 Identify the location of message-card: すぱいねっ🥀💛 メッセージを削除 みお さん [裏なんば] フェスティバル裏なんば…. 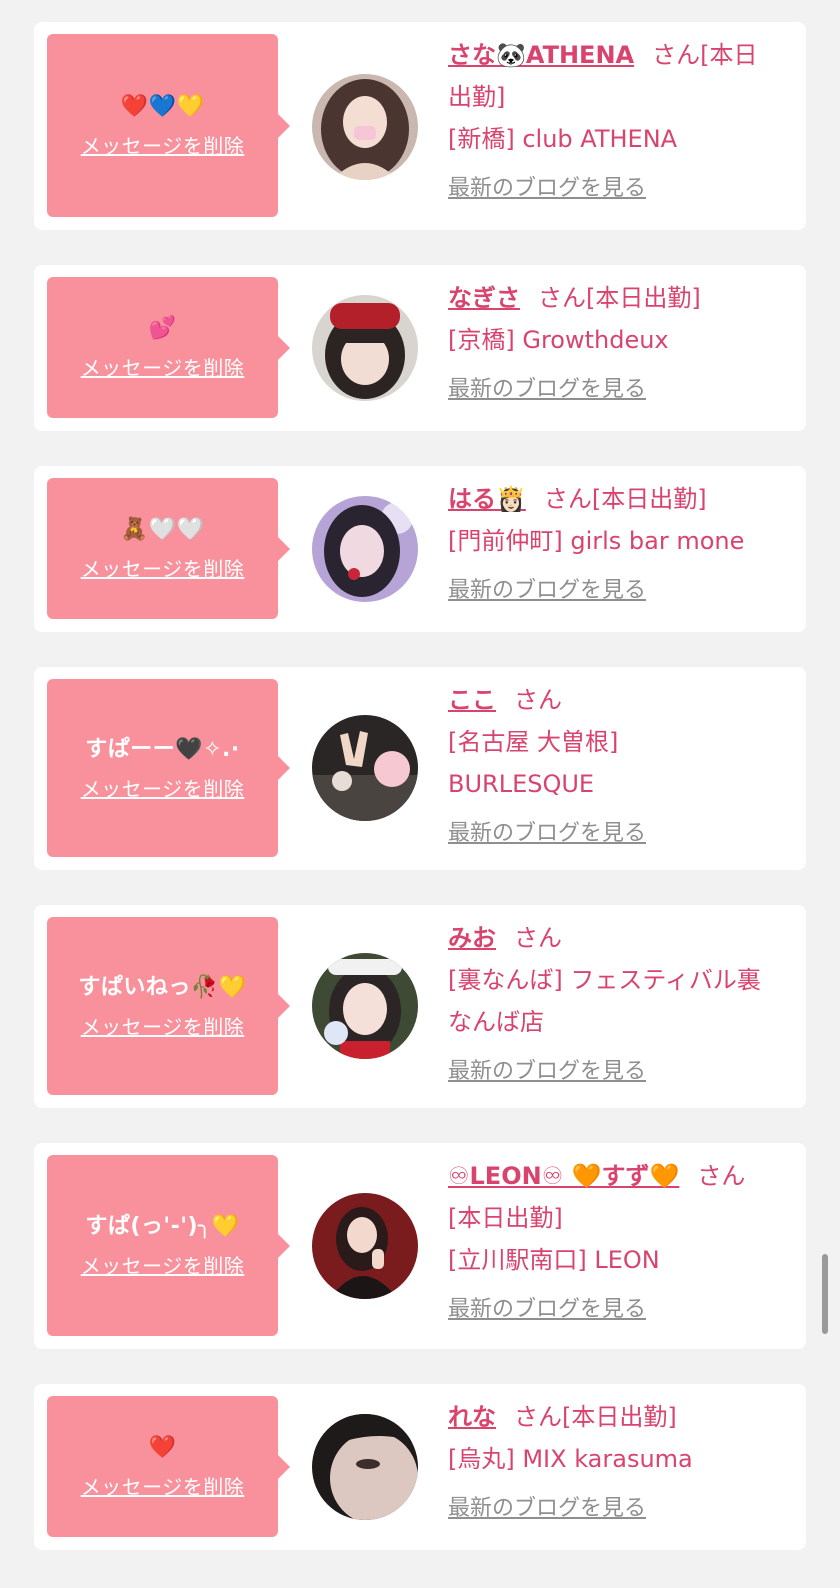
(420, 1006).